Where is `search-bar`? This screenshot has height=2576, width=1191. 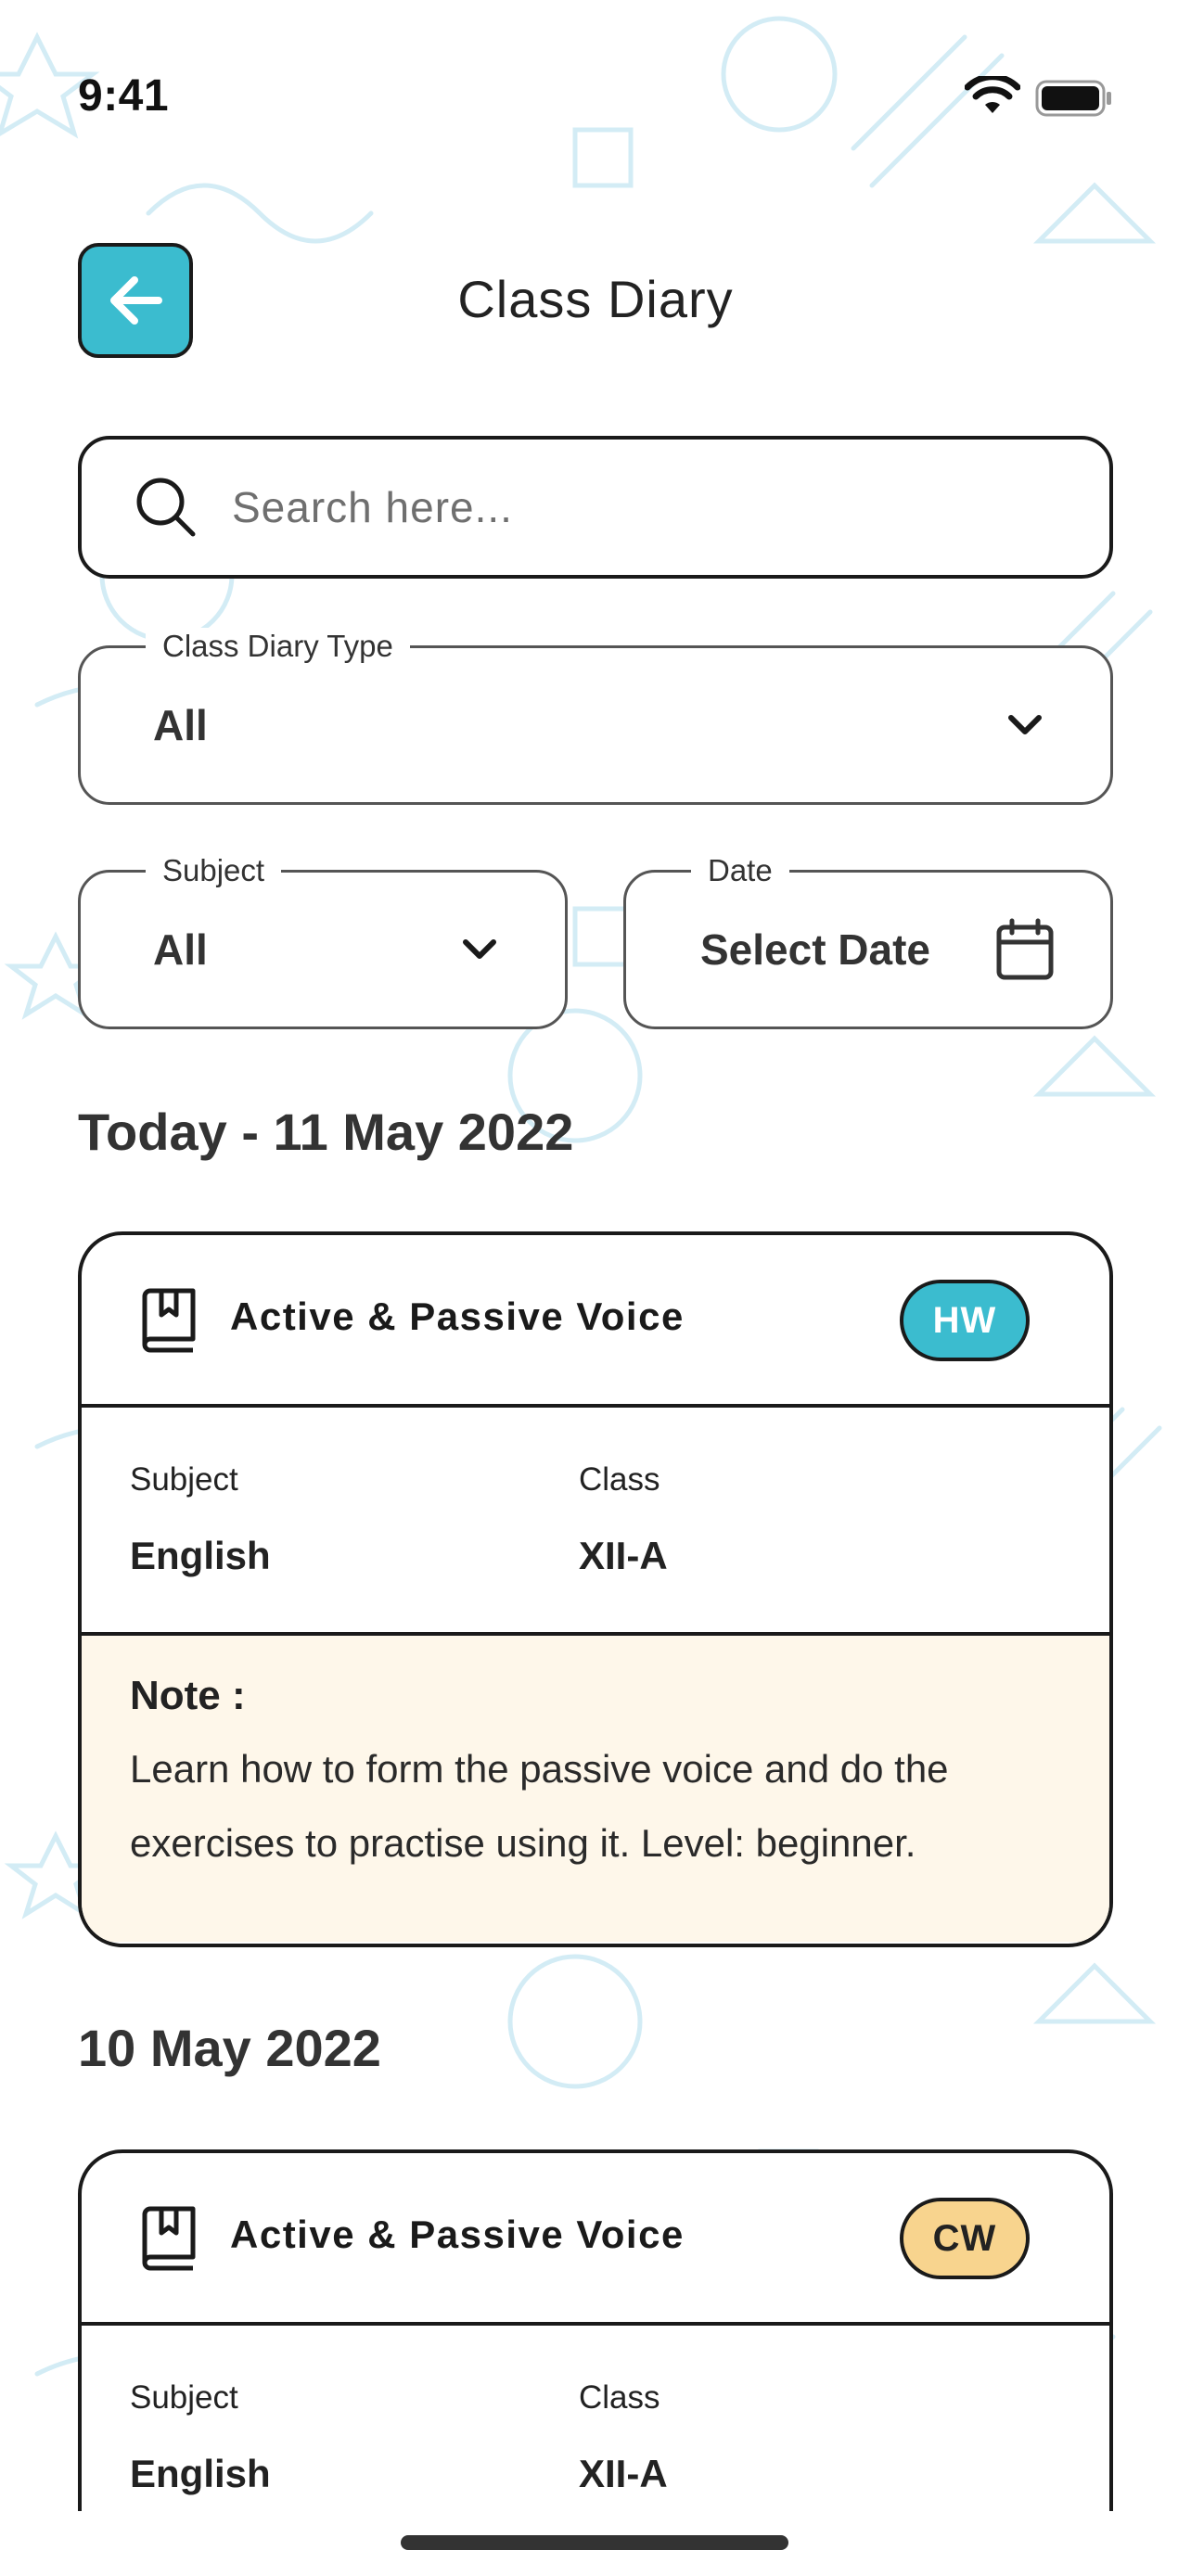
search-bar is located at coordinates (595, 508).